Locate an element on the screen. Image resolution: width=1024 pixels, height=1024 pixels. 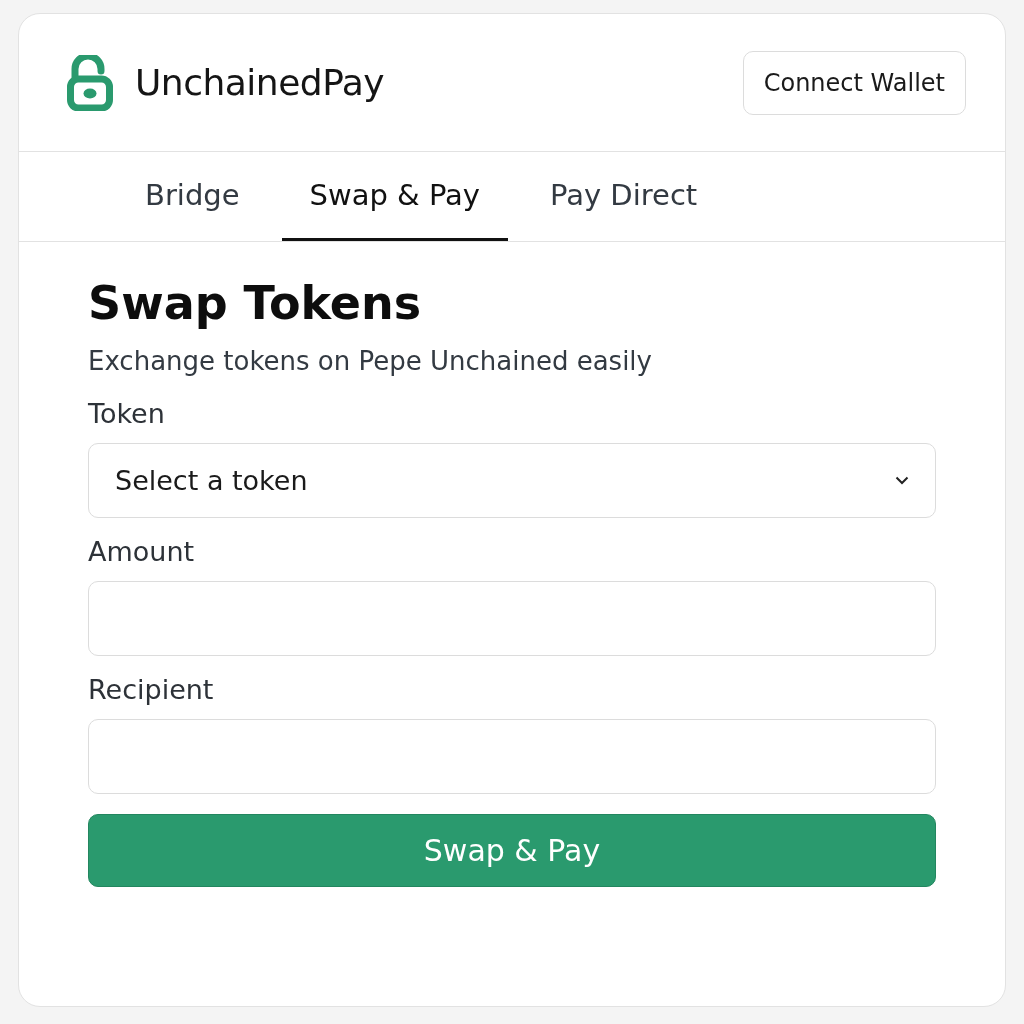
field-label: Amount is located at coordinates (142, 551).